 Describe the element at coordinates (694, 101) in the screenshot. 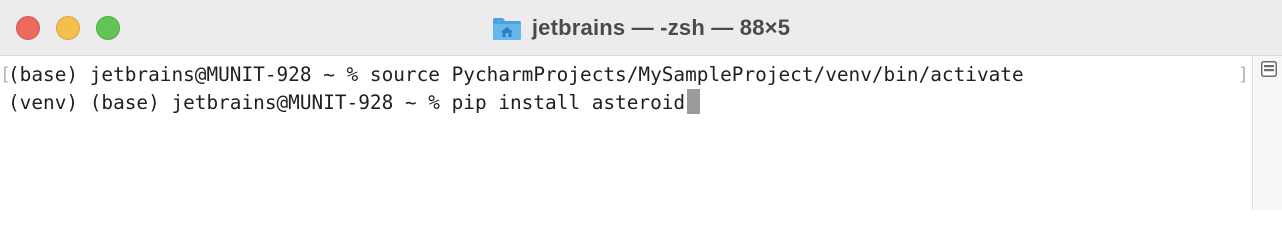

I see `text-cursor` at that location.